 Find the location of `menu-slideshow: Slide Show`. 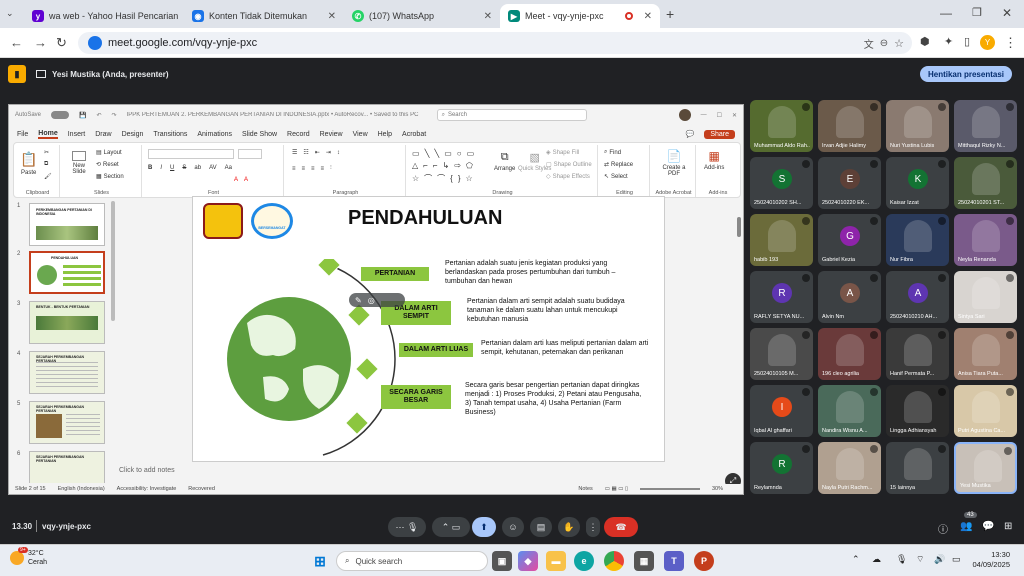

menu-slideshow: Slide Show is located at coordinates (259, 134).